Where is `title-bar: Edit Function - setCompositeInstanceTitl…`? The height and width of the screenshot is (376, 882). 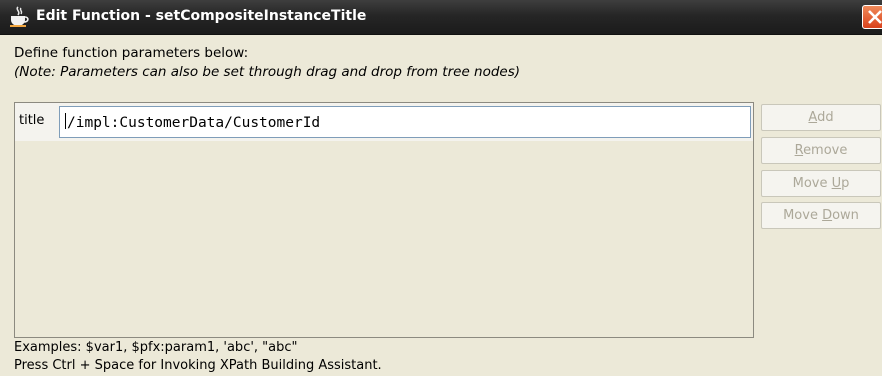 title-bar: Edit Function - setCompositeInstanceTitl… is located at coordinates (441, 17).